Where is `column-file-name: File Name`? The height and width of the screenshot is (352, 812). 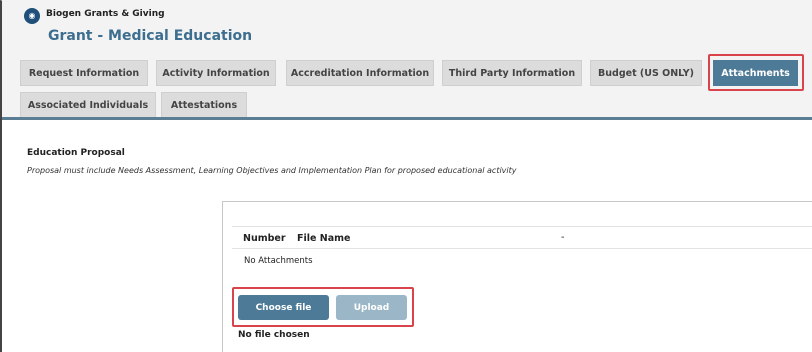
column-file-name: File Name is located at coordinates (324, 238).